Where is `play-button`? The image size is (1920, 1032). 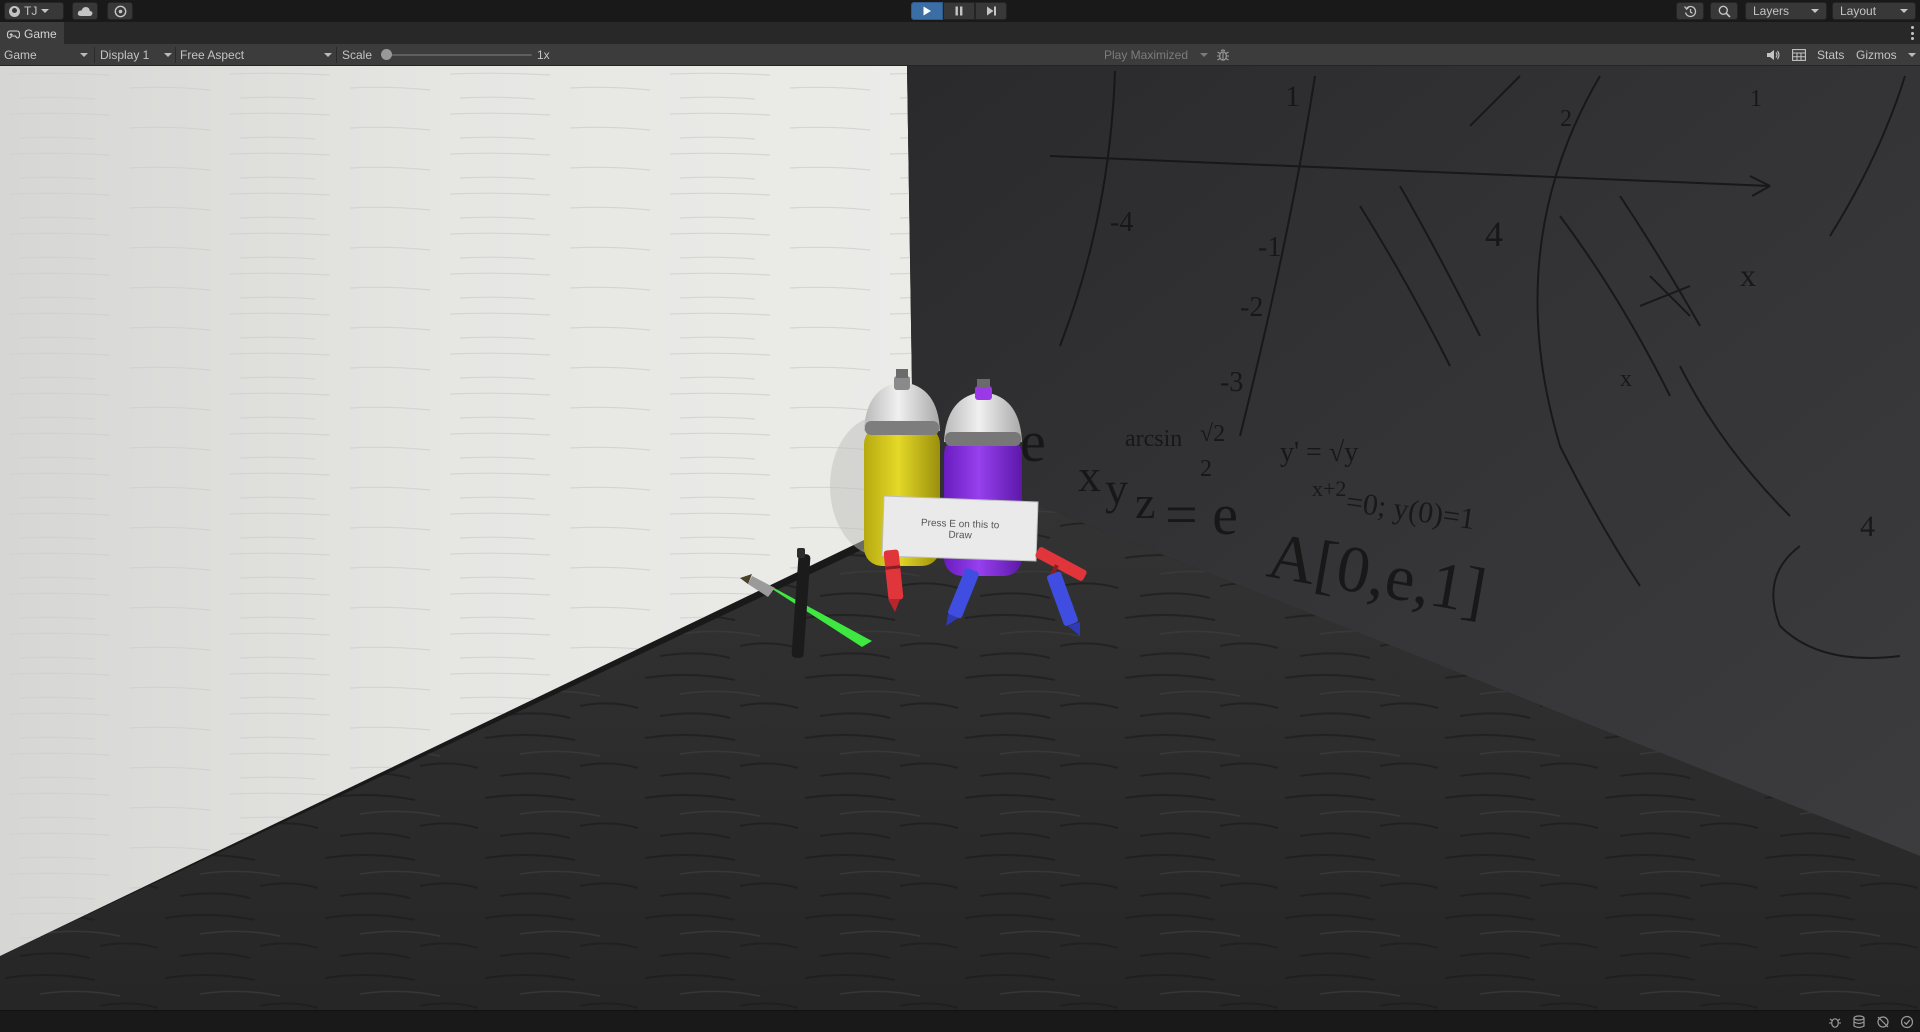
play-button is located at coordinates (927, 11).